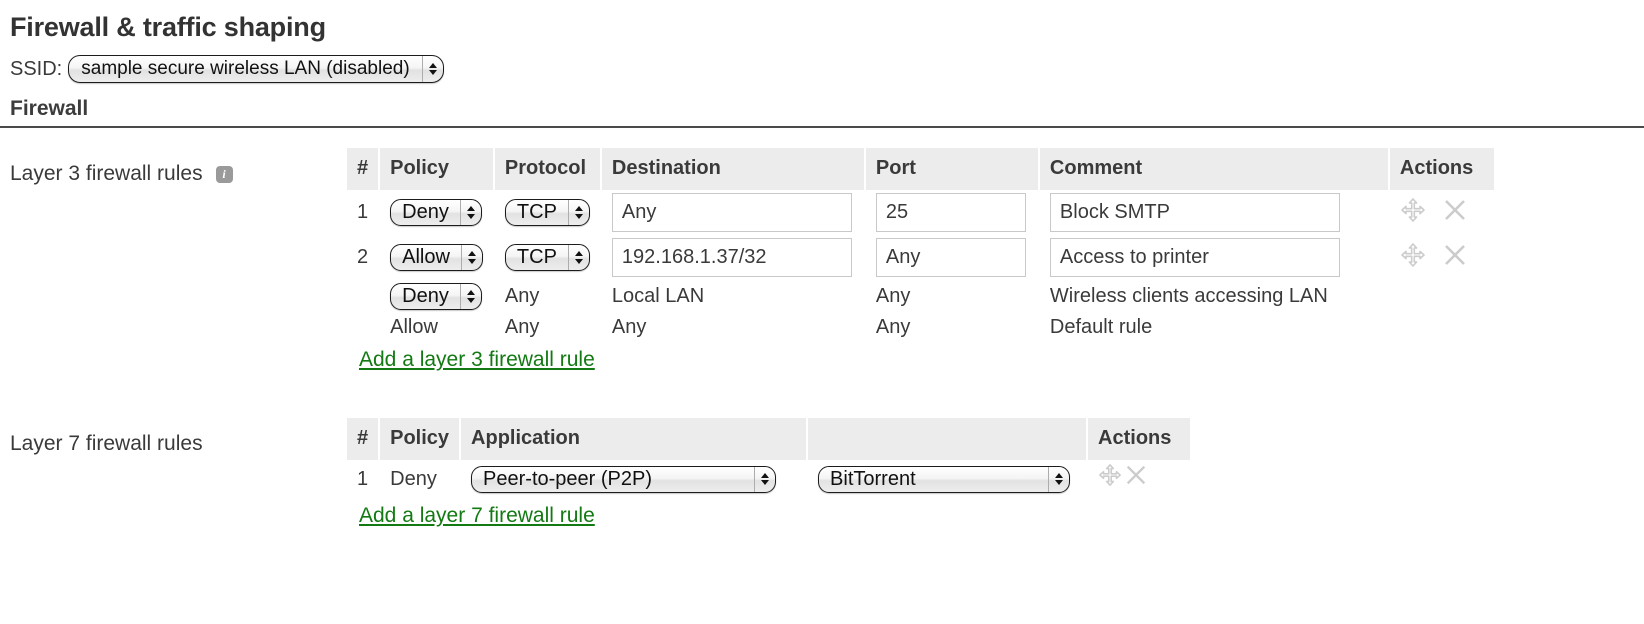 The height and width of the screenshot is (624, 1644). I want to click on row-comment-static: Wireless clients accessing LAN, so click(1188, 296).